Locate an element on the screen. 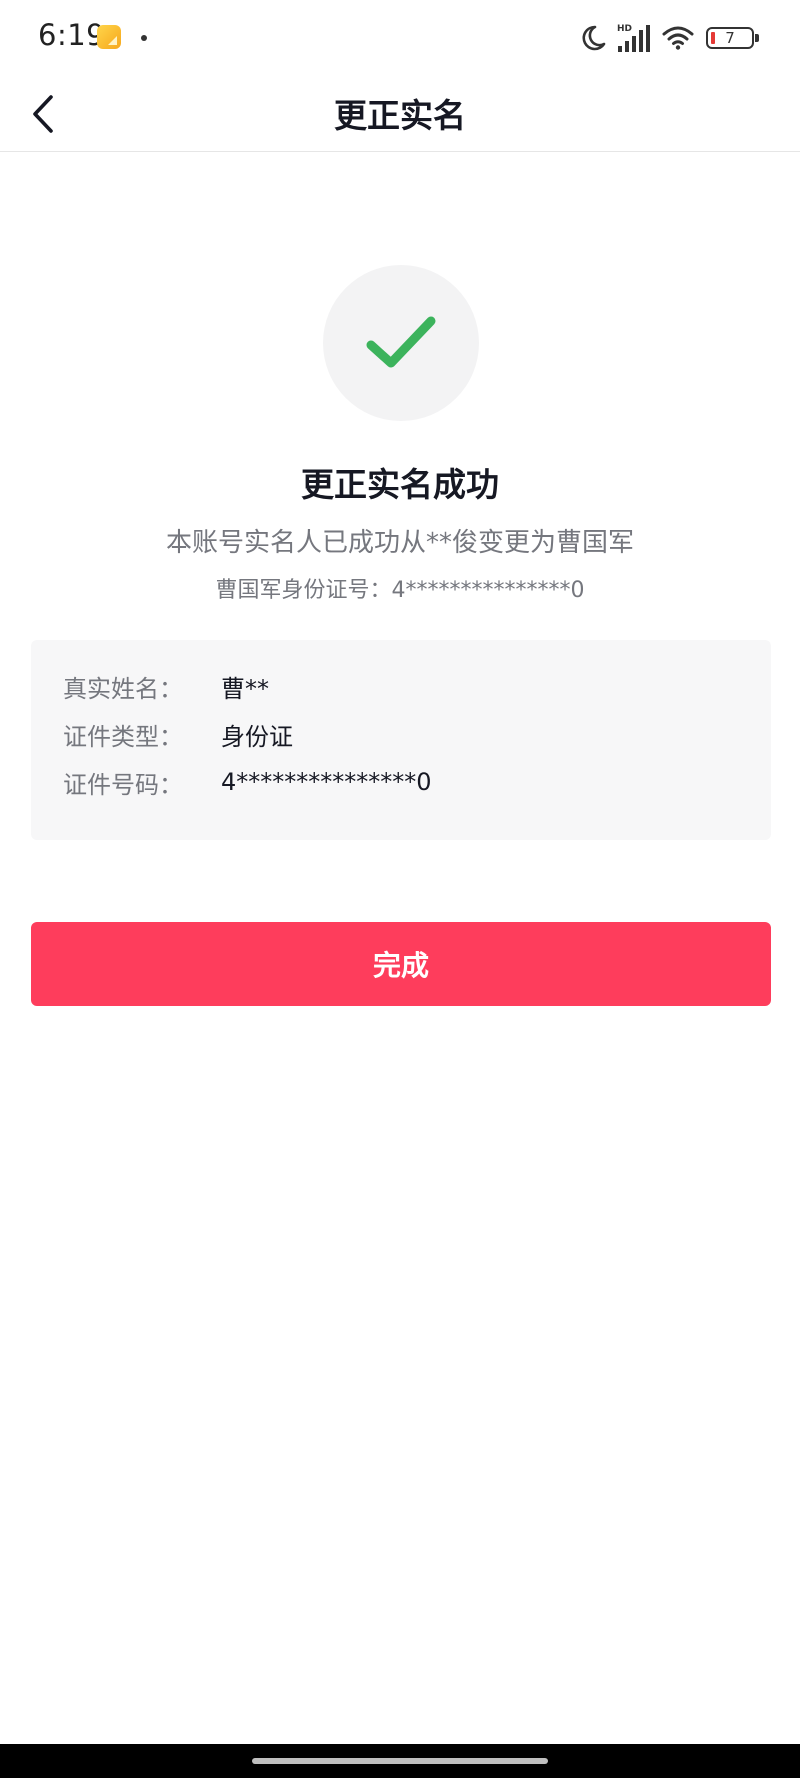 This screenshot has height=1778, width=800. info-row-id-type: 证件类型： 身份证 is located at coordinates (178, 734).